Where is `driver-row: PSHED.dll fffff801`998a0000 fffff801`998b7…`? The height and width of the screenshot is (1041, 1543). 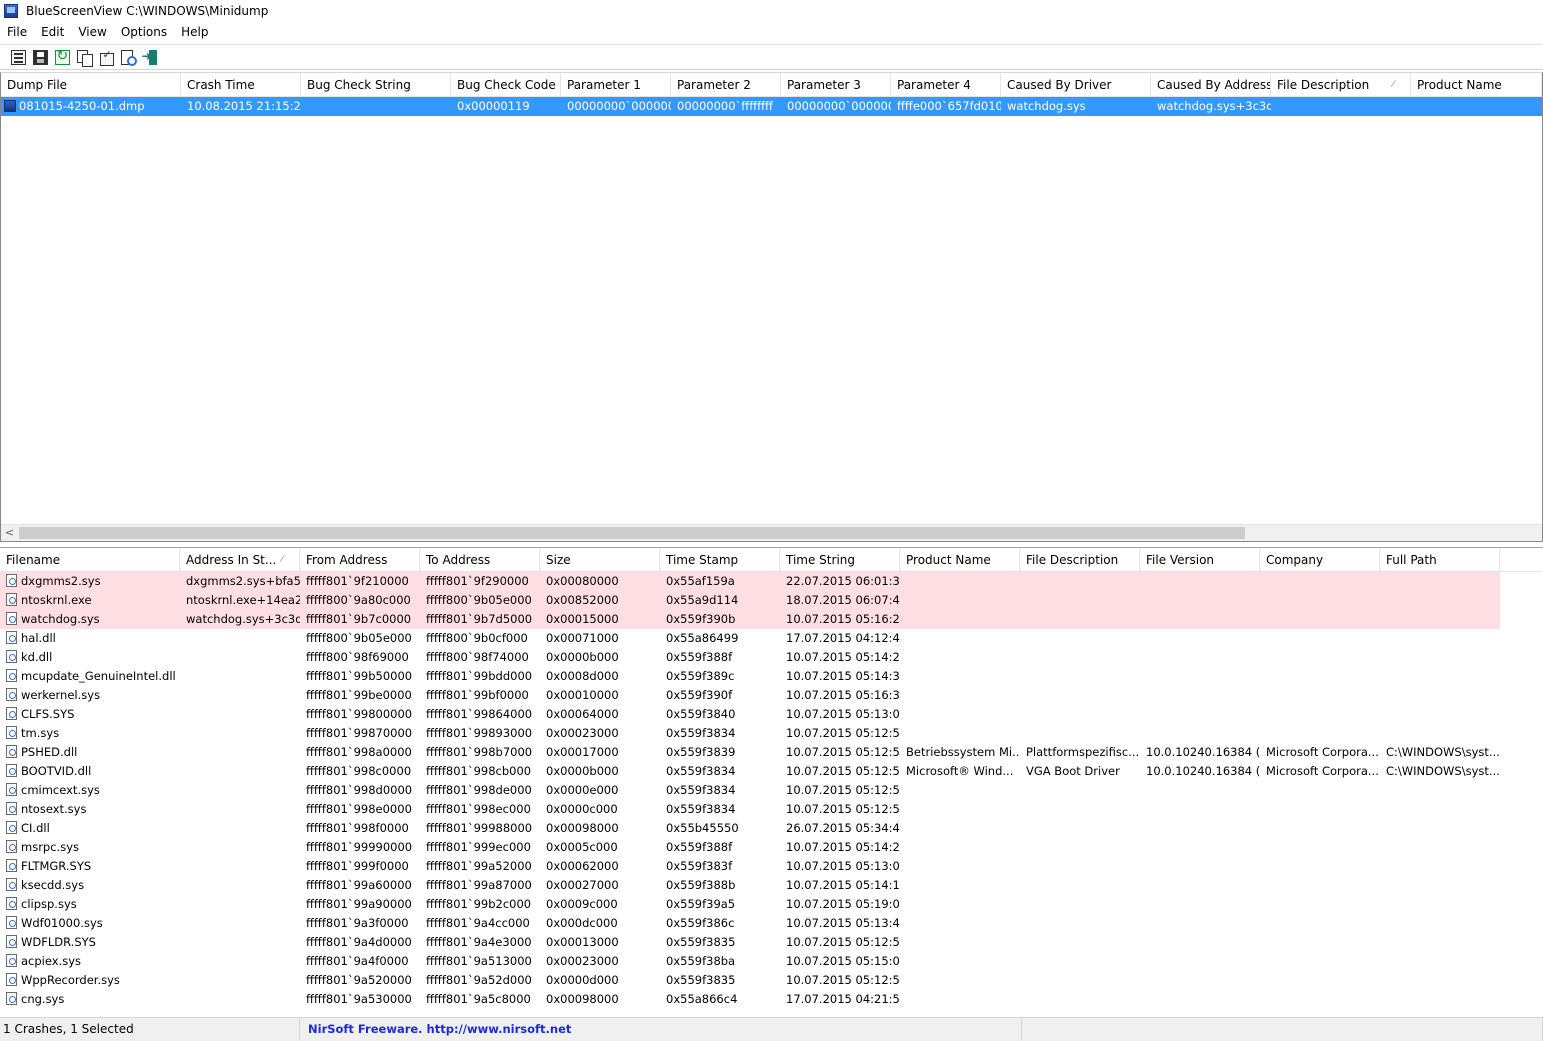 driver-row: PSHED.dll fffff801`998a0000 fffff801`998b7… is located at coordinates (771, 752).